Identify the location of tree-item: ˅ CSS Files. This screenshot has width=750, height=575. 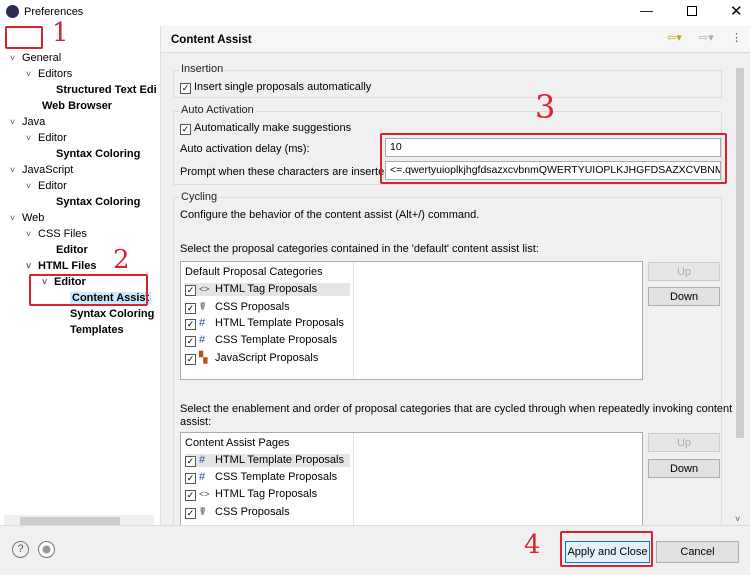
(56, 234).